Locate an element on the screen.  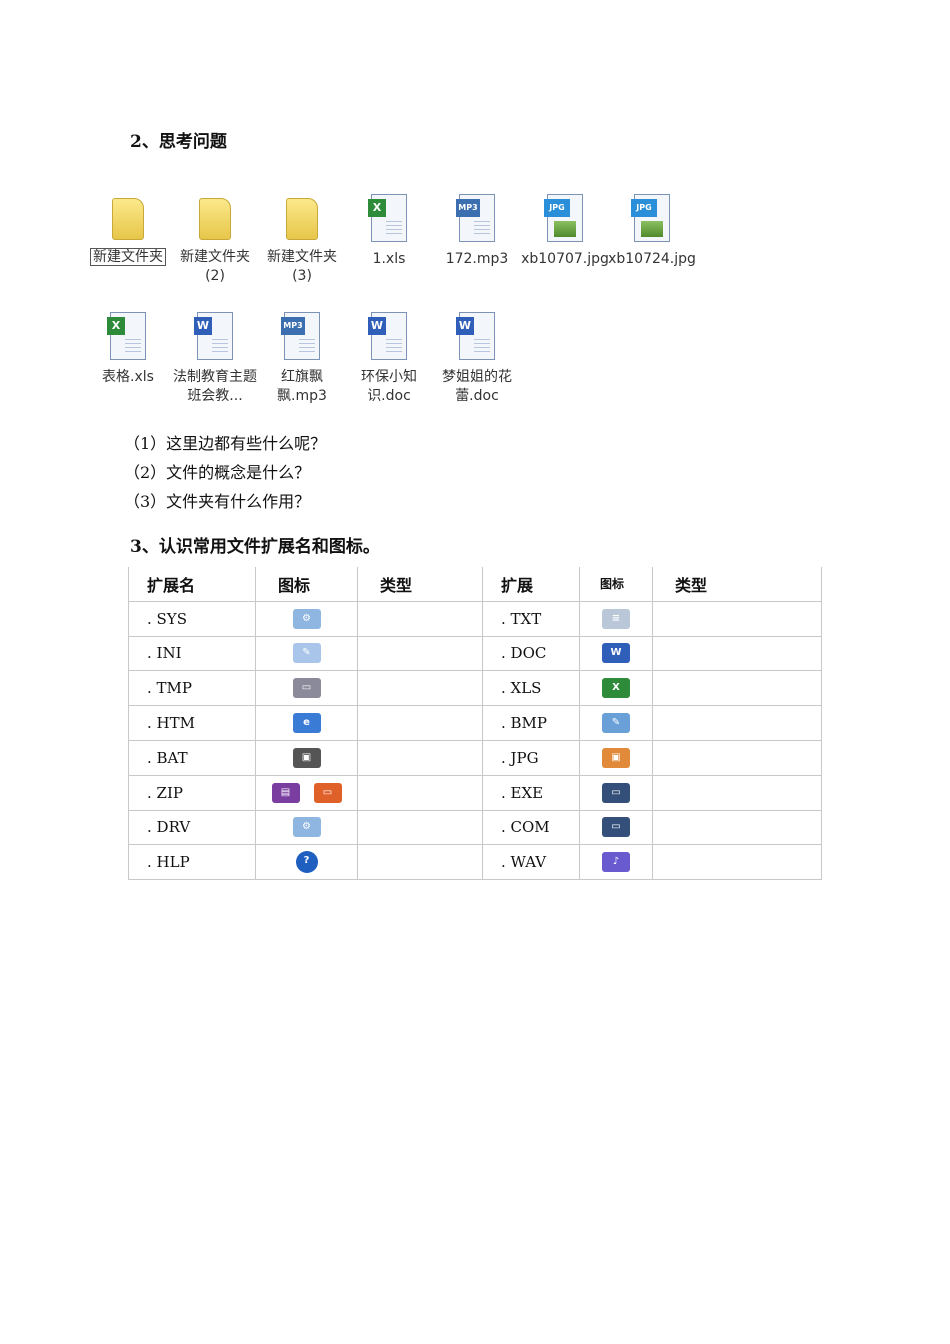
file-item: JPG xb10724.jpg is located at coordinates (652, 231).